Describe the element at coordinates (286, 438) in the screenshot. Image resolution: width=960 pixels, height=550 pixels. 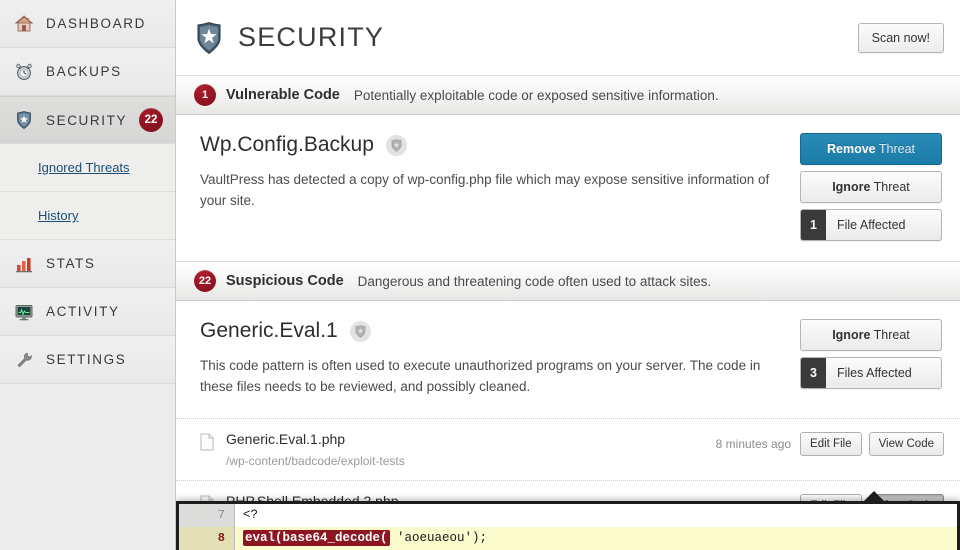
I see `file-name: Generic.Eval.1.php` at that location.